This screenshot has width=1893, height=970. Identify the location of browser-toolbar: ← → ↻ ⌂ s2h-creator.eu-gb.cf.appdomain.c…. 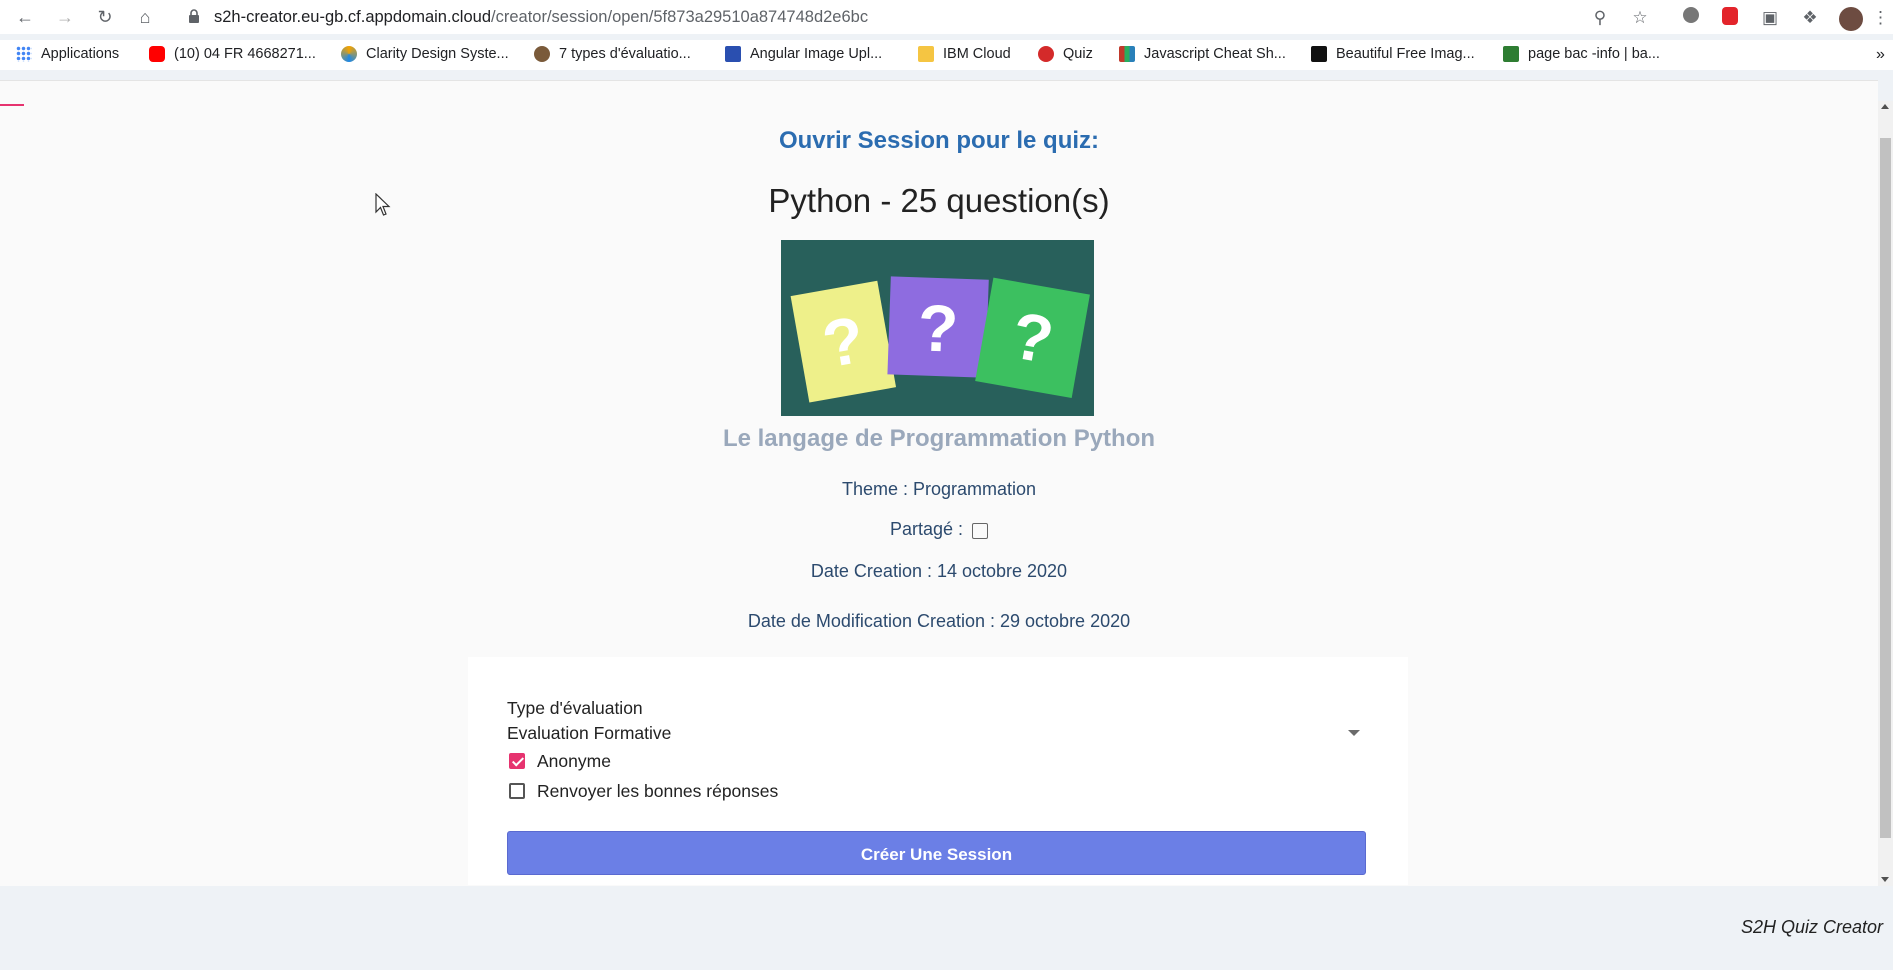
(946, 17).